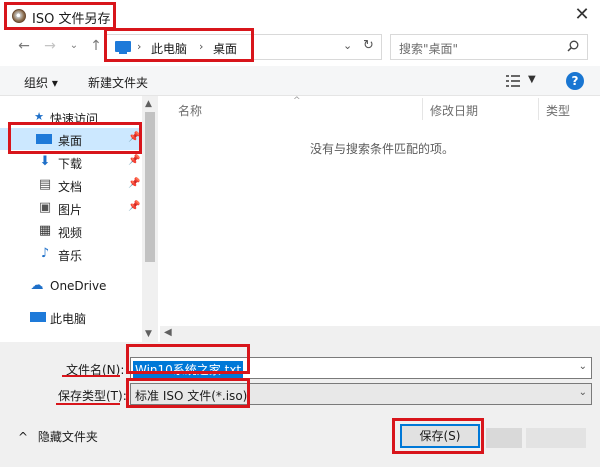 The image size is (600, 467). What do you see at coordinates (71, 208) in the screenshot?
I see `sidebar-item-pictures: ▣ 图片 📌` at bounding box center [71, 208].